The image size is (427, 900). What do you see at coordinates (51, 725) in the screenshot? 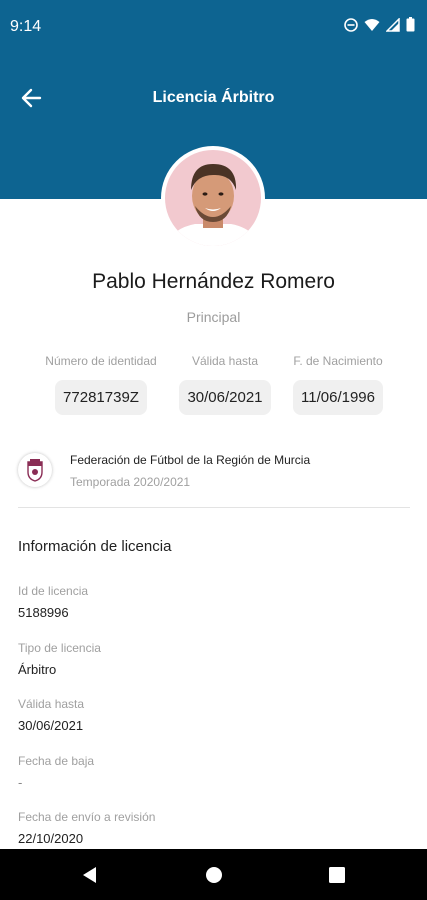
I see `license-valid-until-value: 30/06/2021` at bounding box center [51, 725].